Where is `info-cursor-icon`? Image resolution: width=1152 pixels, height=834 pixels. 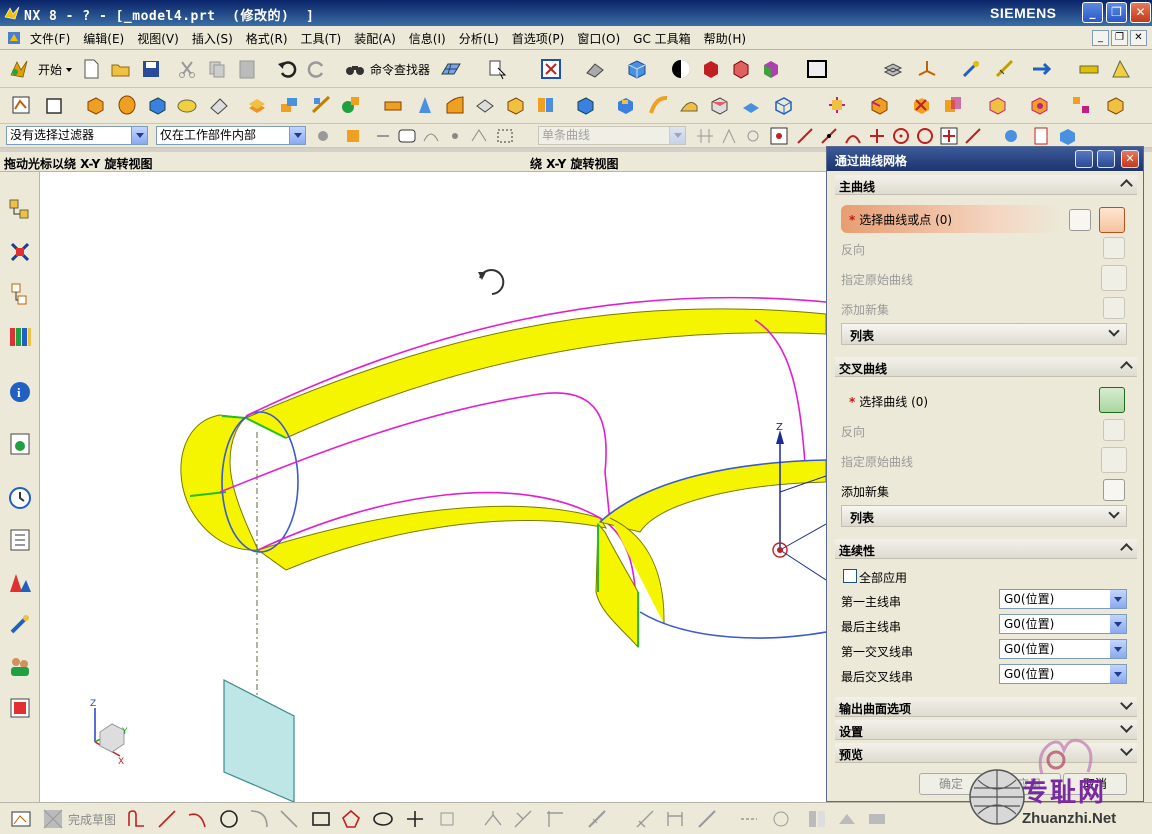
info-cursor-icon is located at coordinates (497, 69).